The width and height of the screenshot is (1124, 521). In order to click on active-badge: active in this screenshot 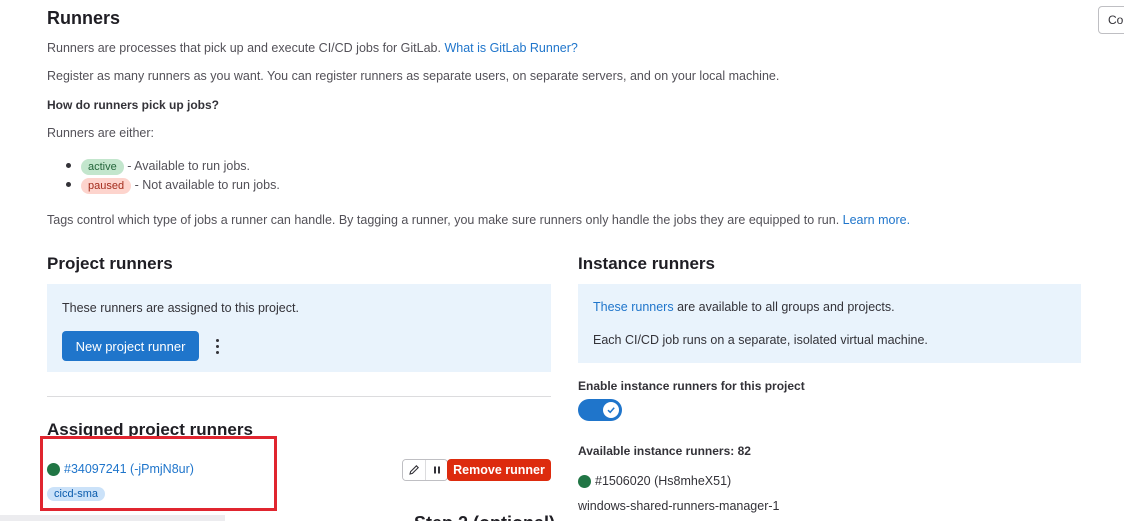, I will do `click(102, 167)`.